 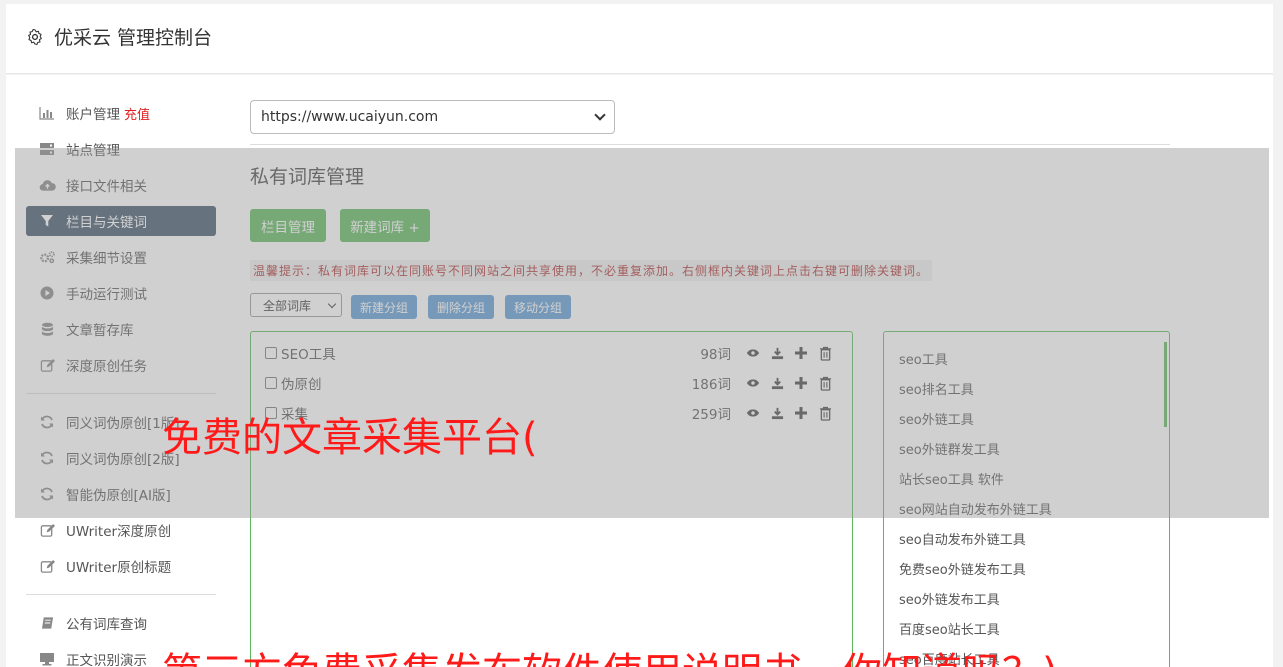 What do you see at coordinates (47, 659) in the screenshot?
I see `monitor-icon` at bounding box center [47, 659].